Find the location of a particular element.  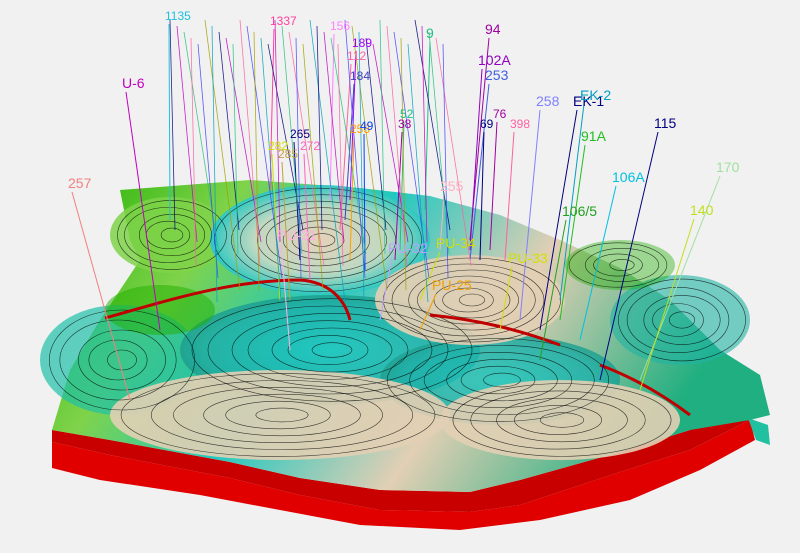

well-label: PU-31 is located at coordinates (297, 235).